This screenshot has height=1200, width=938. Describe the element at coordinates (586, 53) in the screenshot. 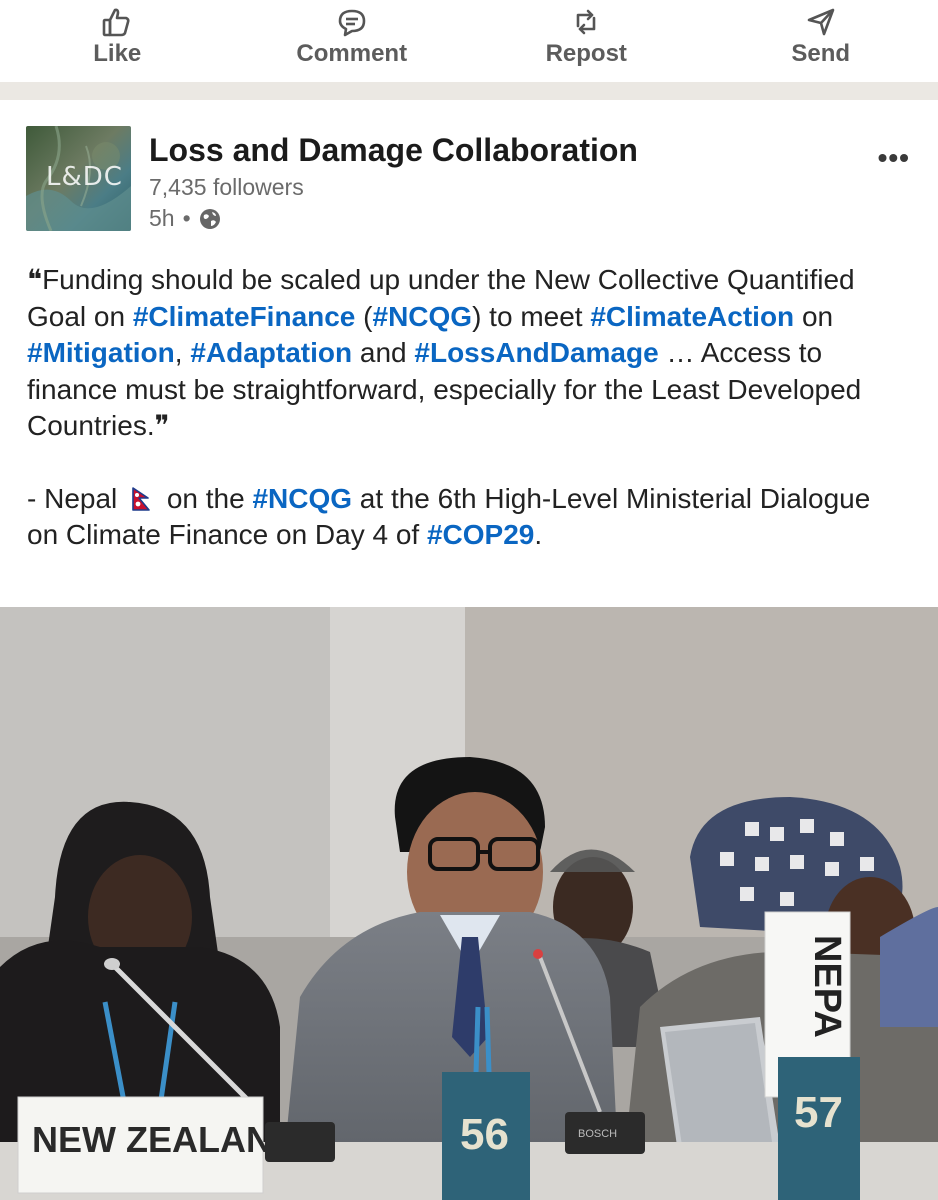

I see `repost-label: Repost` at that location.